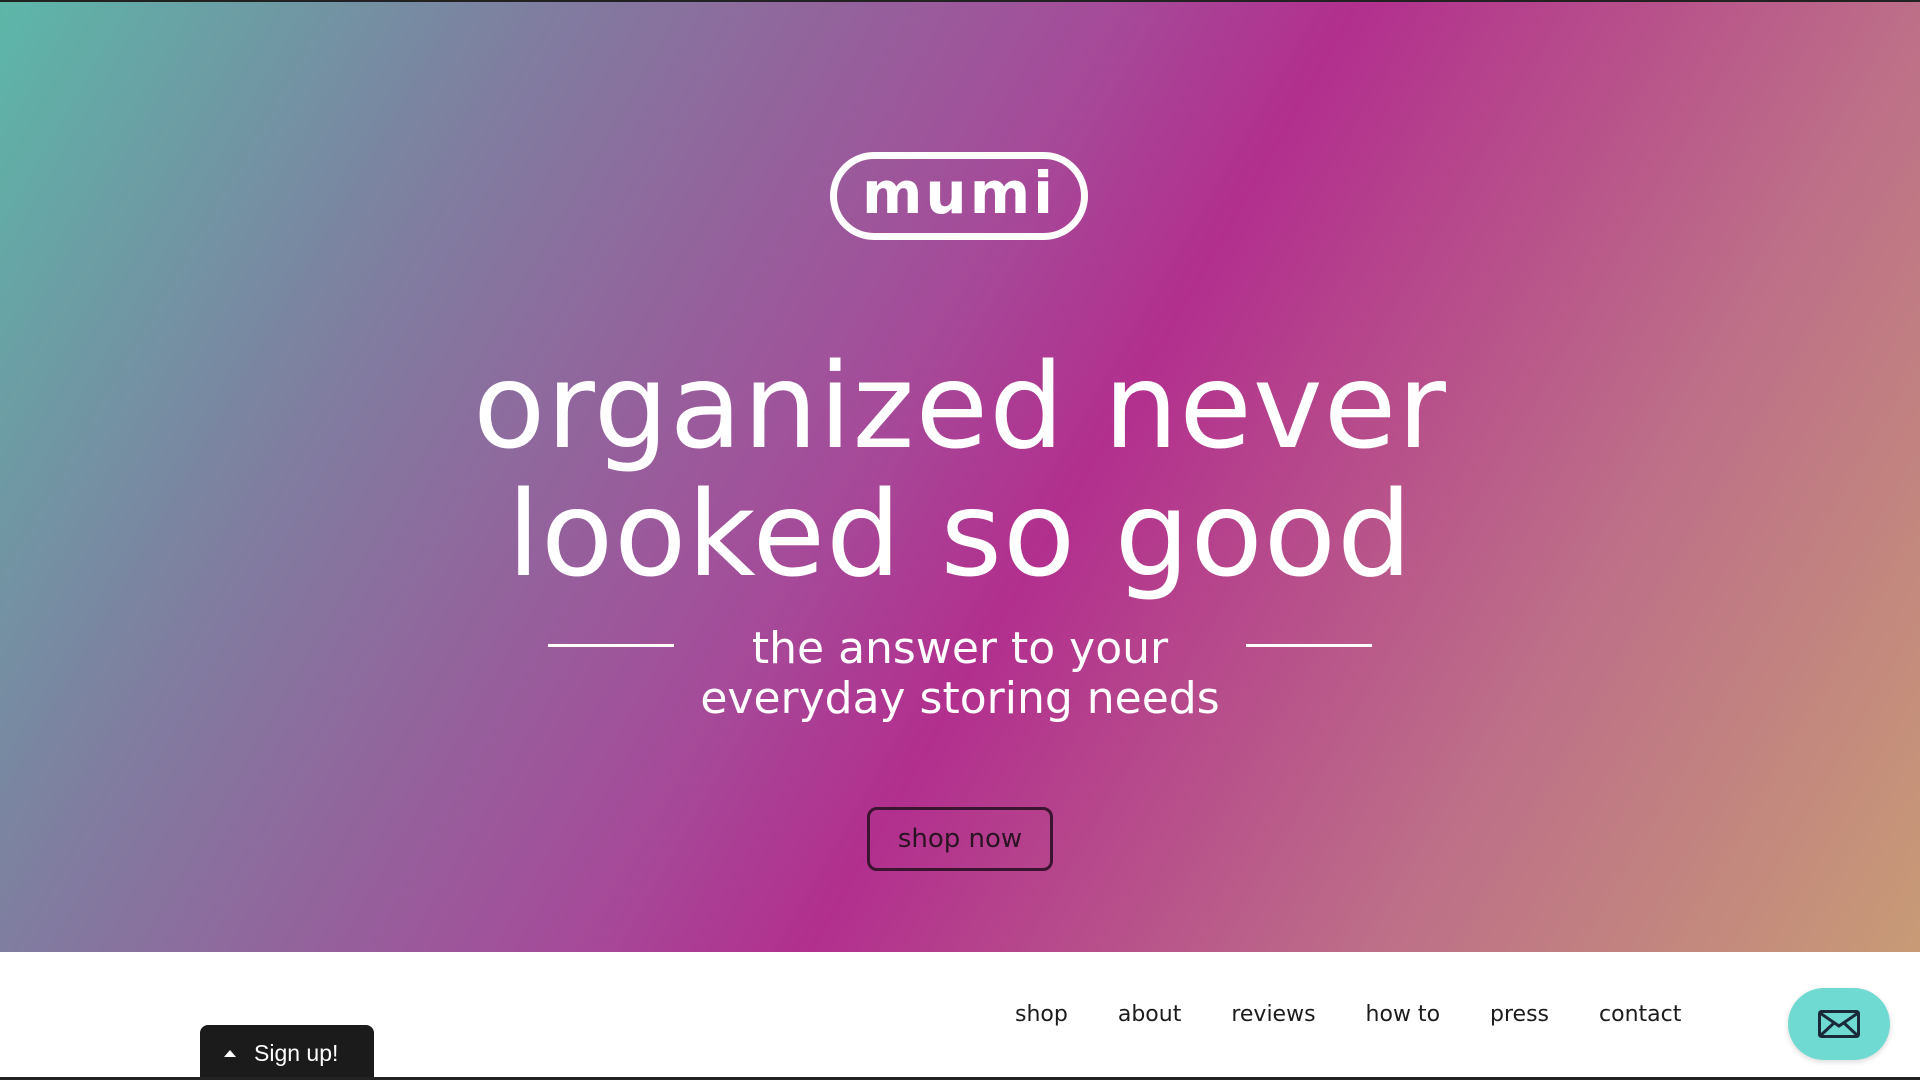  Describe the element at coordinates (611, 645) in the screenshot. I see `subtitle-divider-left` at that location.